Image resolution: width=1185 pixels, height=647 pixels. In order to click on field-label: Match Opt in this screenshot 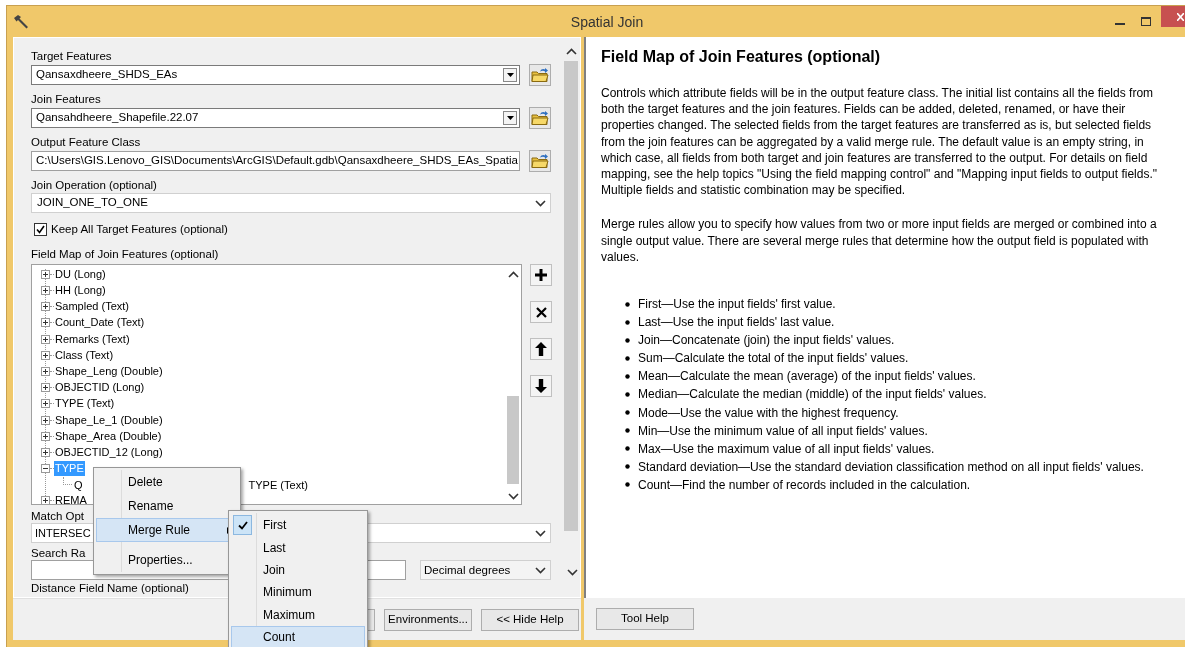, I will do `click(58, 516)`.